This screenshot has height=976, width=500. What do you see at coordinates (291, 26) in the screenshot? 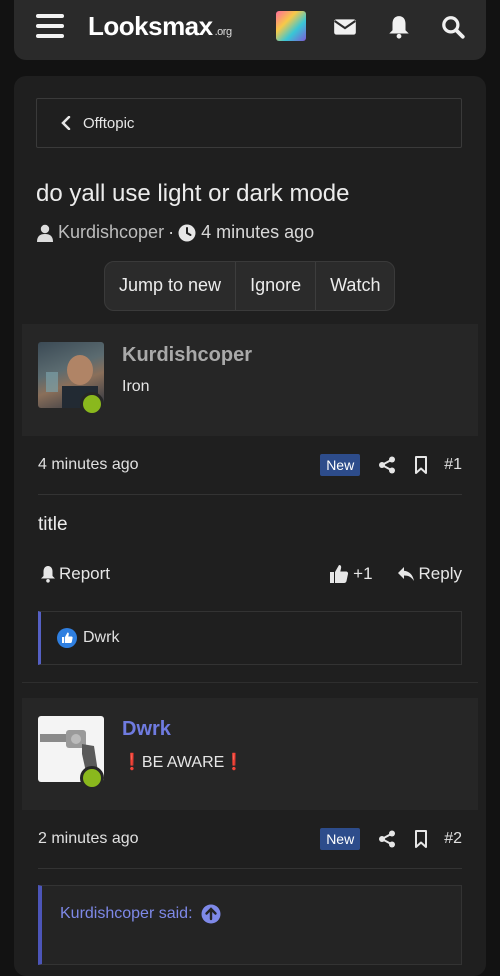
I see `user-avatar` at bounding box center [291, 26].